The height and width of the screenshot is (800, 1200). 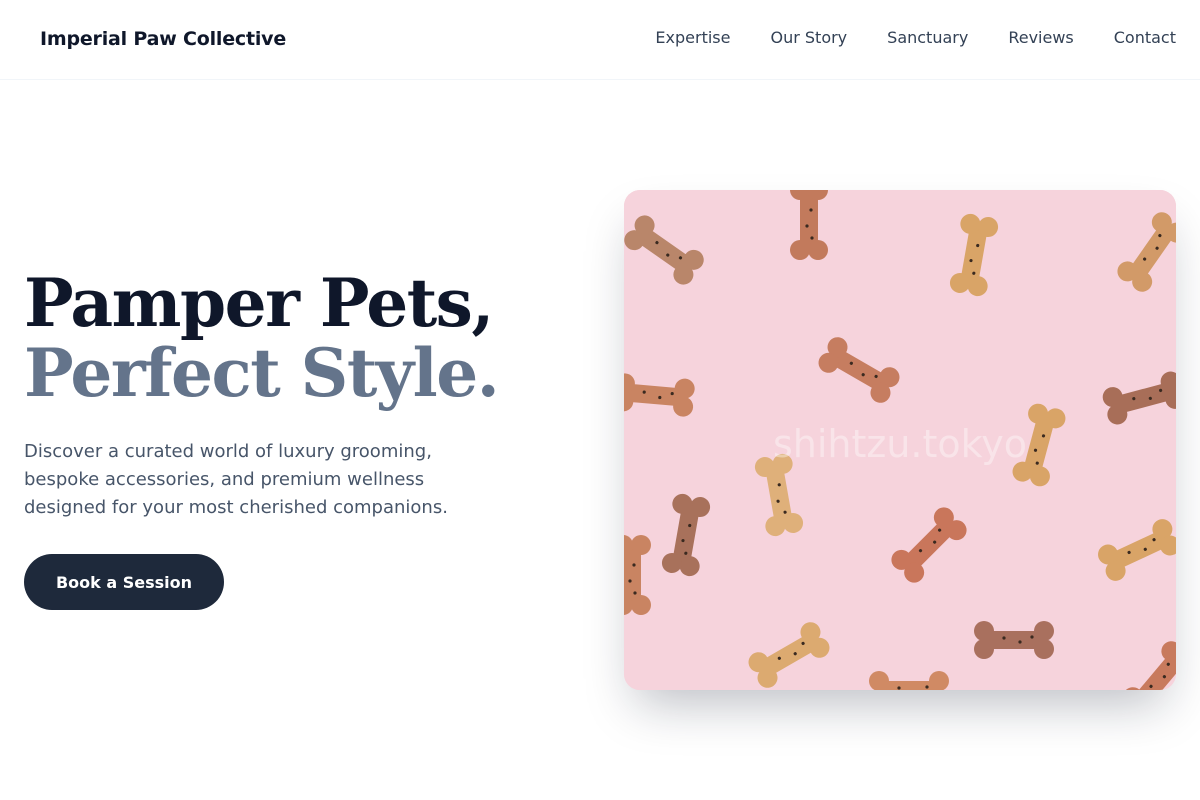 What do you see at coordinates (163, 39) in the screenshot?
I see `brand-logo-text: Imperial Paw Collective` at bounding box center [163, 39].